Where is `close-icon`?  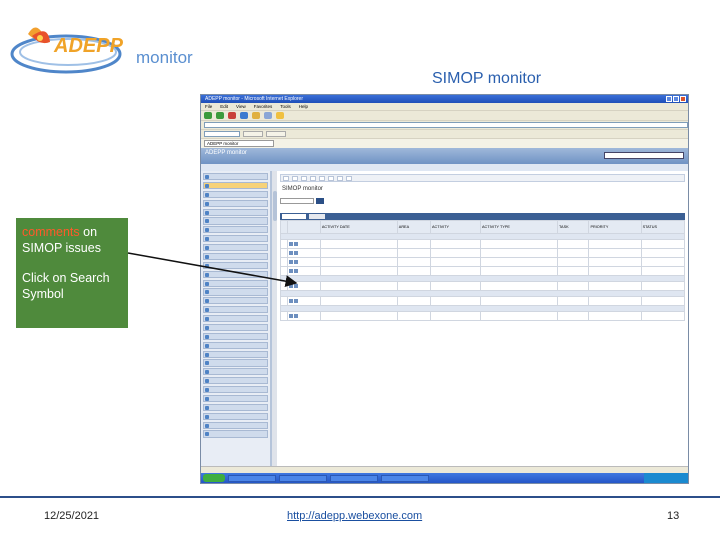
close-icon is located at coordinates (683, 99).